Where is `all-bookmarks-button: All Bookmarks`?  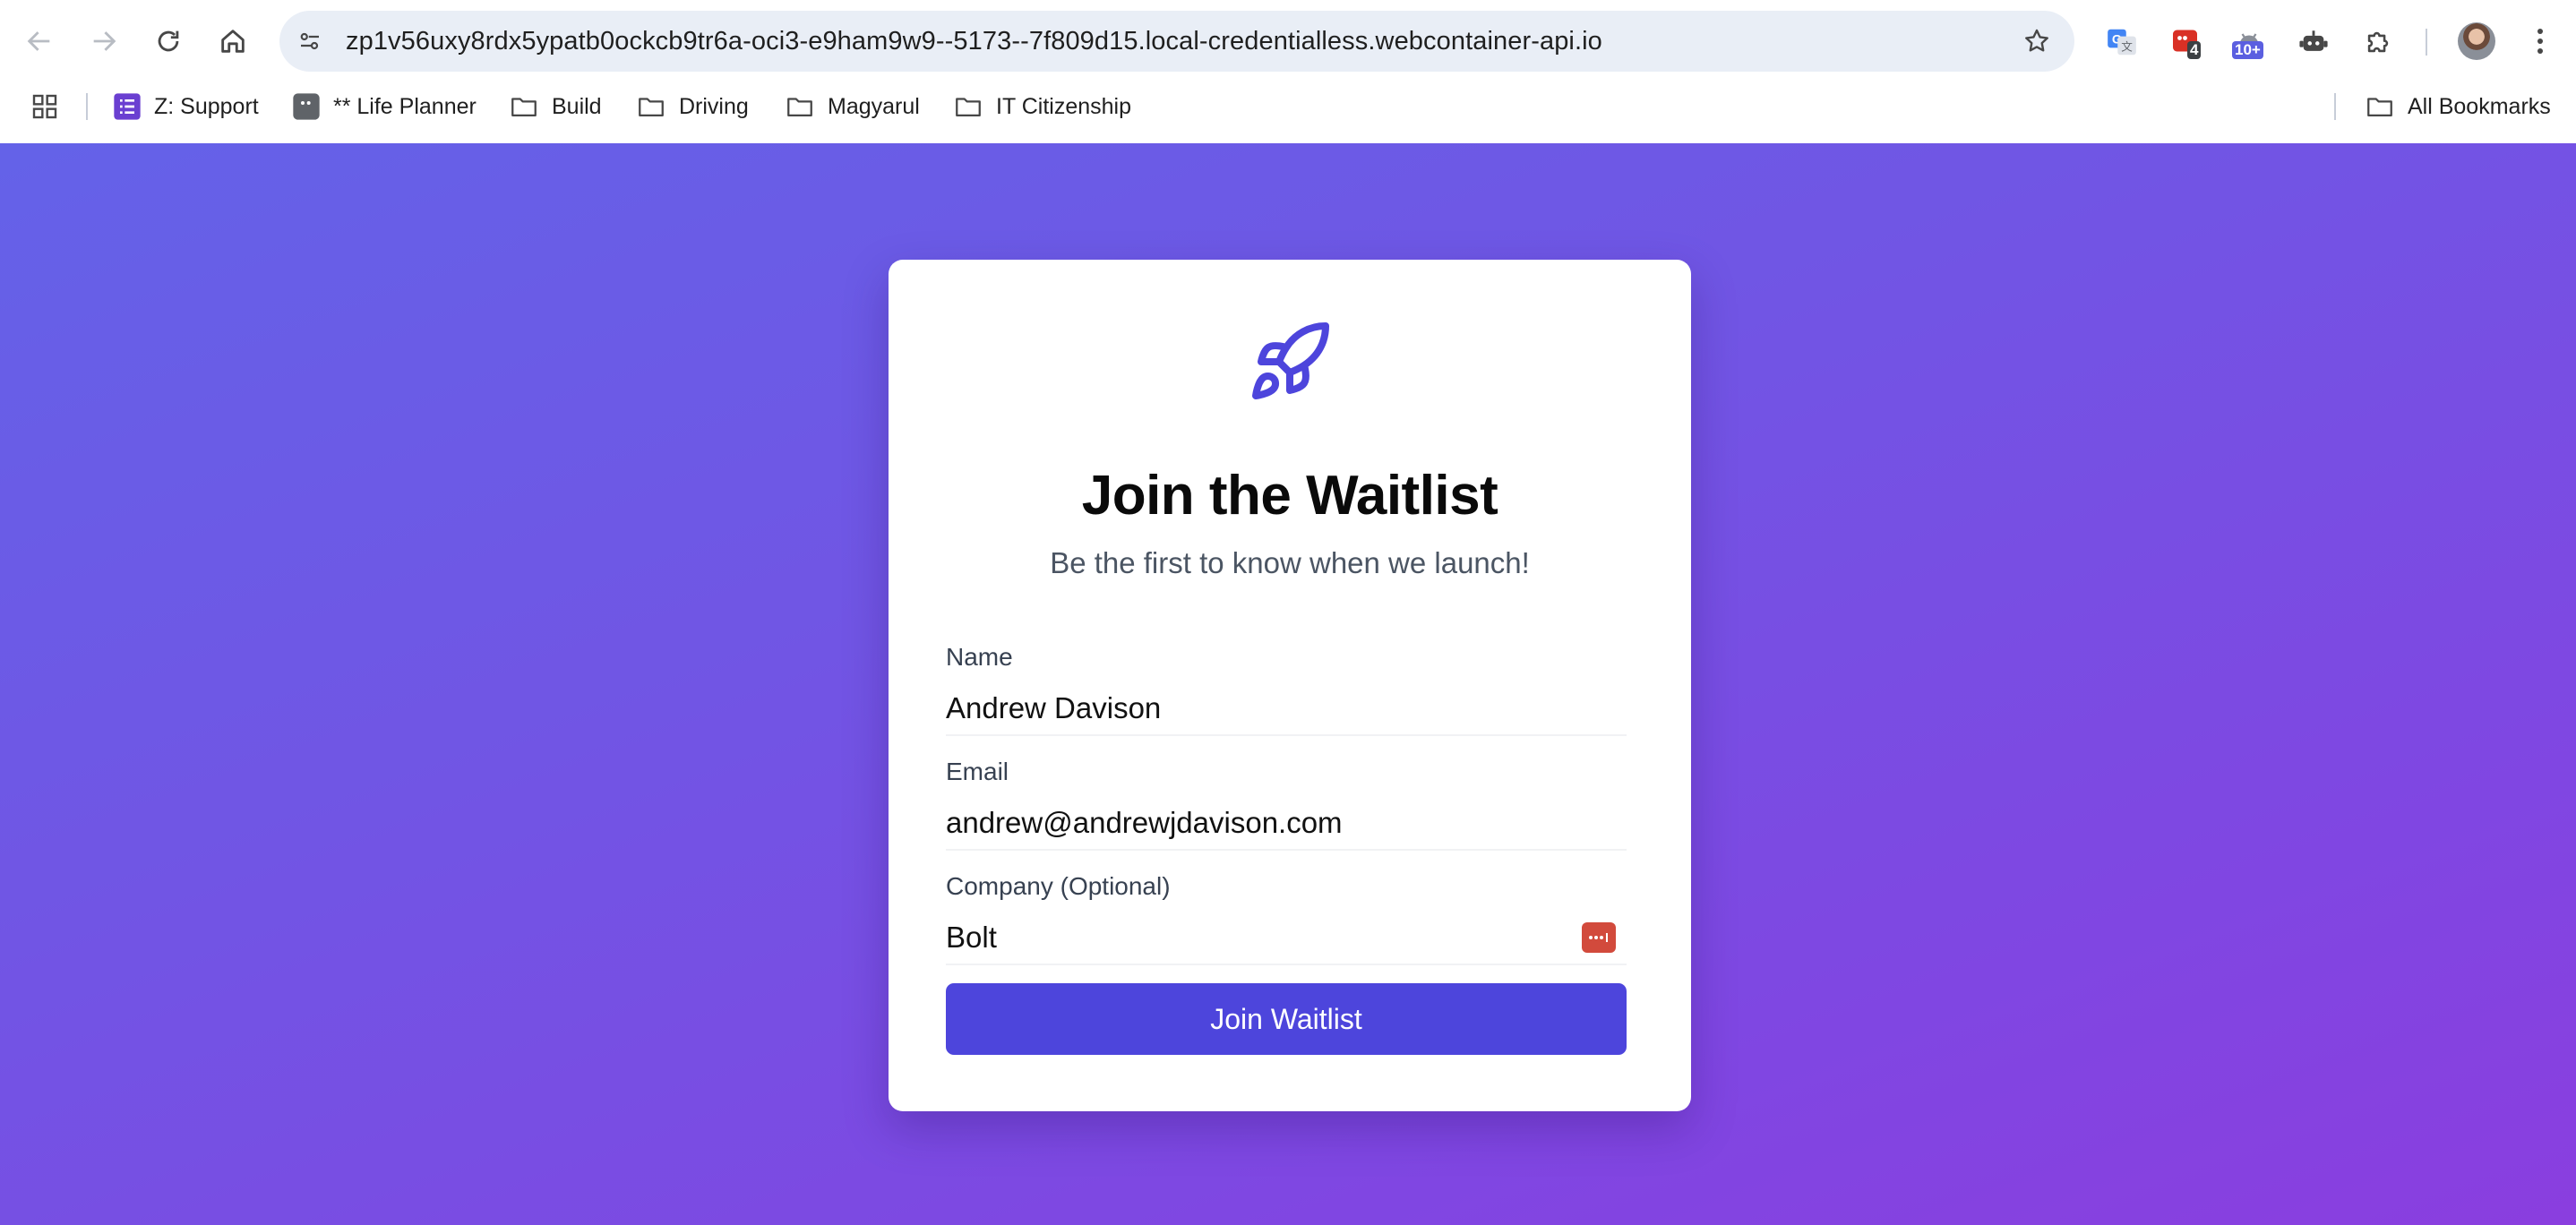
all-bookmarks-button: All Bookmarks is located at coordinates (2458, 107).